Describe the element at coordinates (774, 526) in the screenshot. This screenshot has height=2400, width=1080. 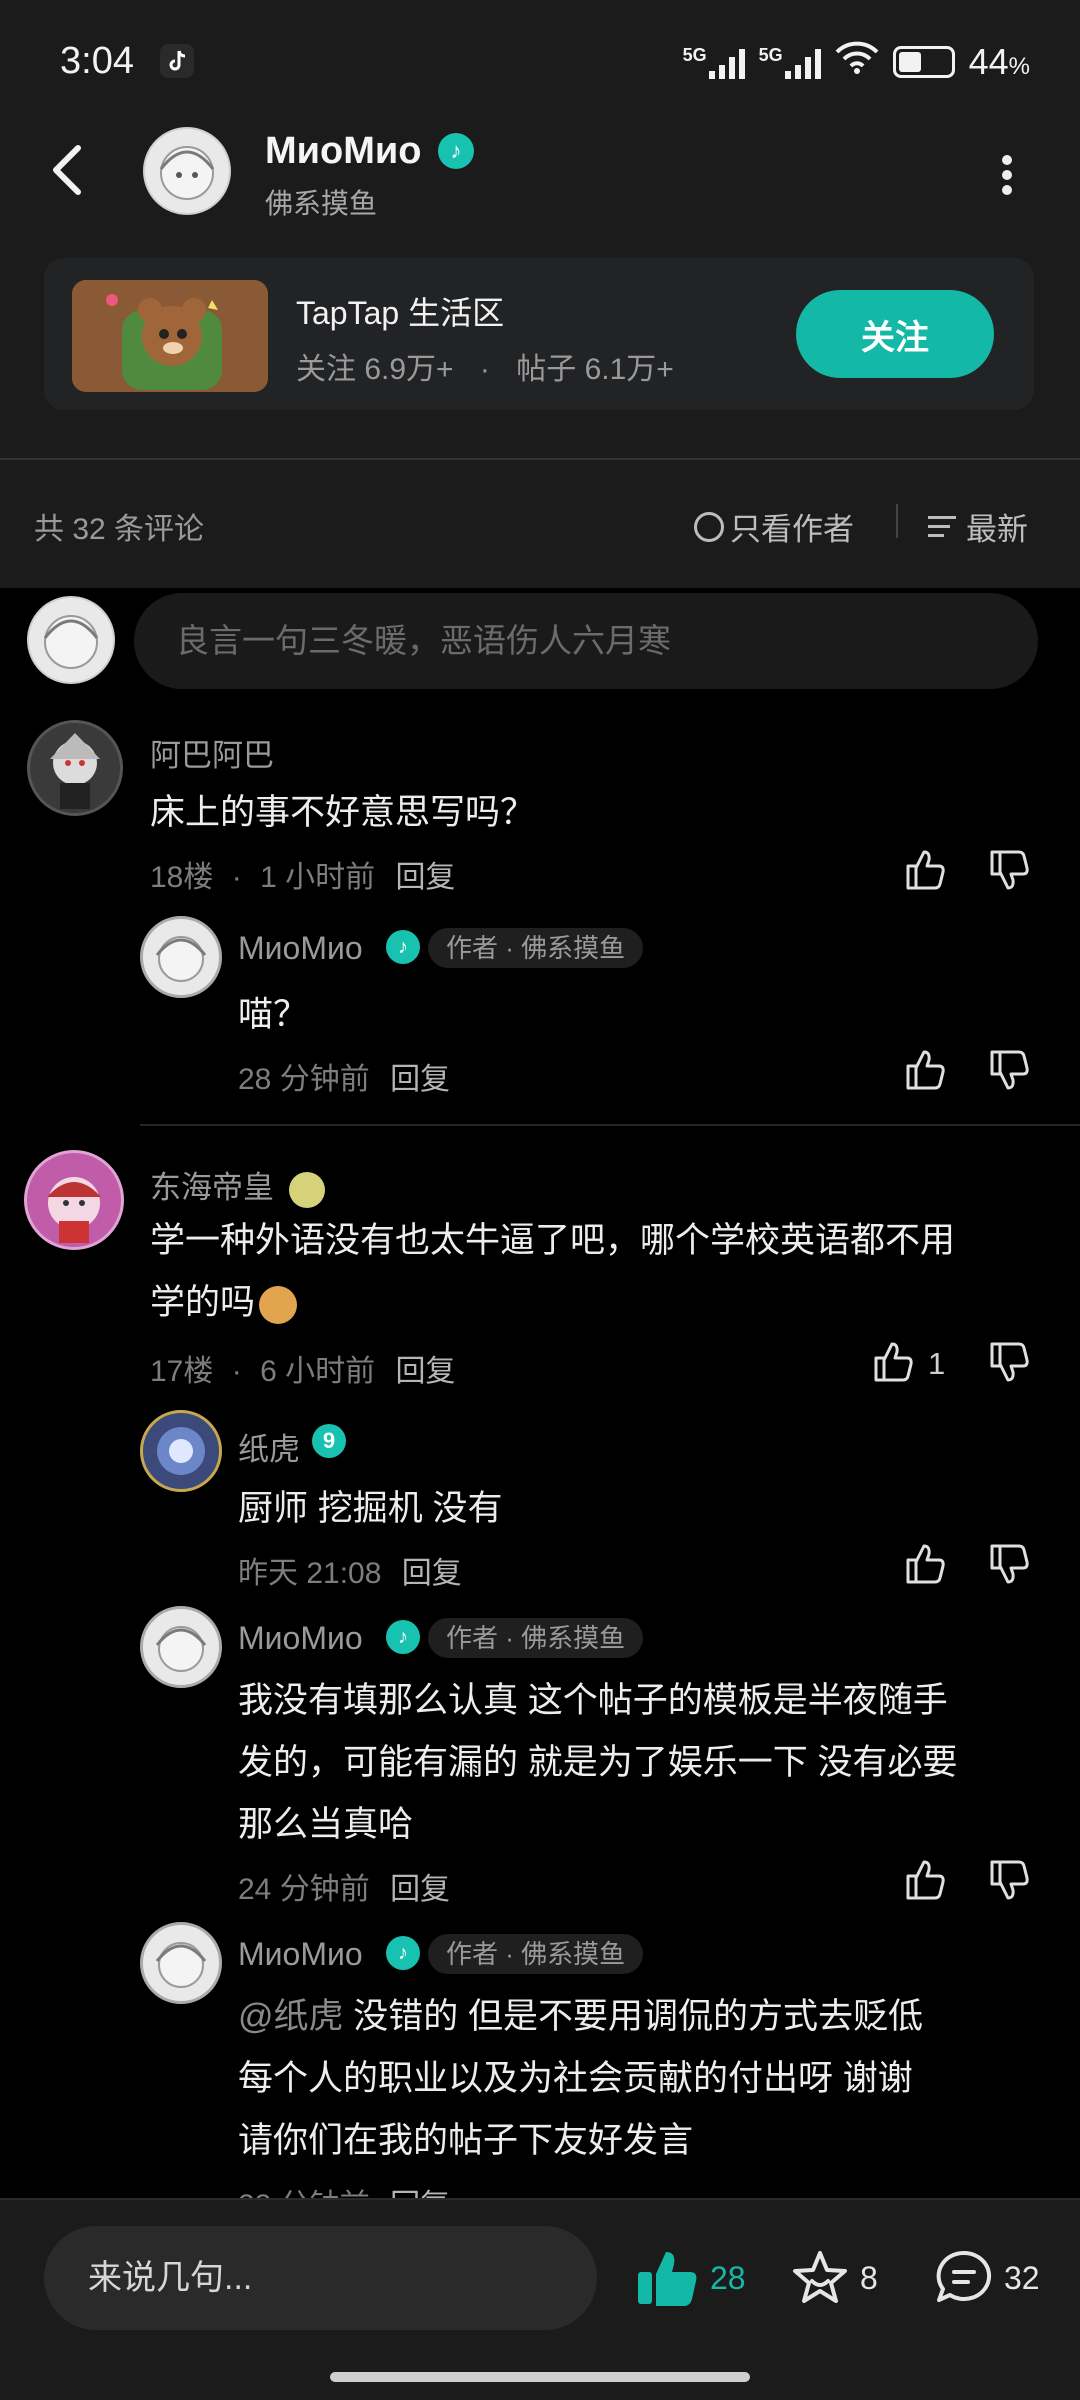
I see `only-author-toggle: 只看作者` at that location.